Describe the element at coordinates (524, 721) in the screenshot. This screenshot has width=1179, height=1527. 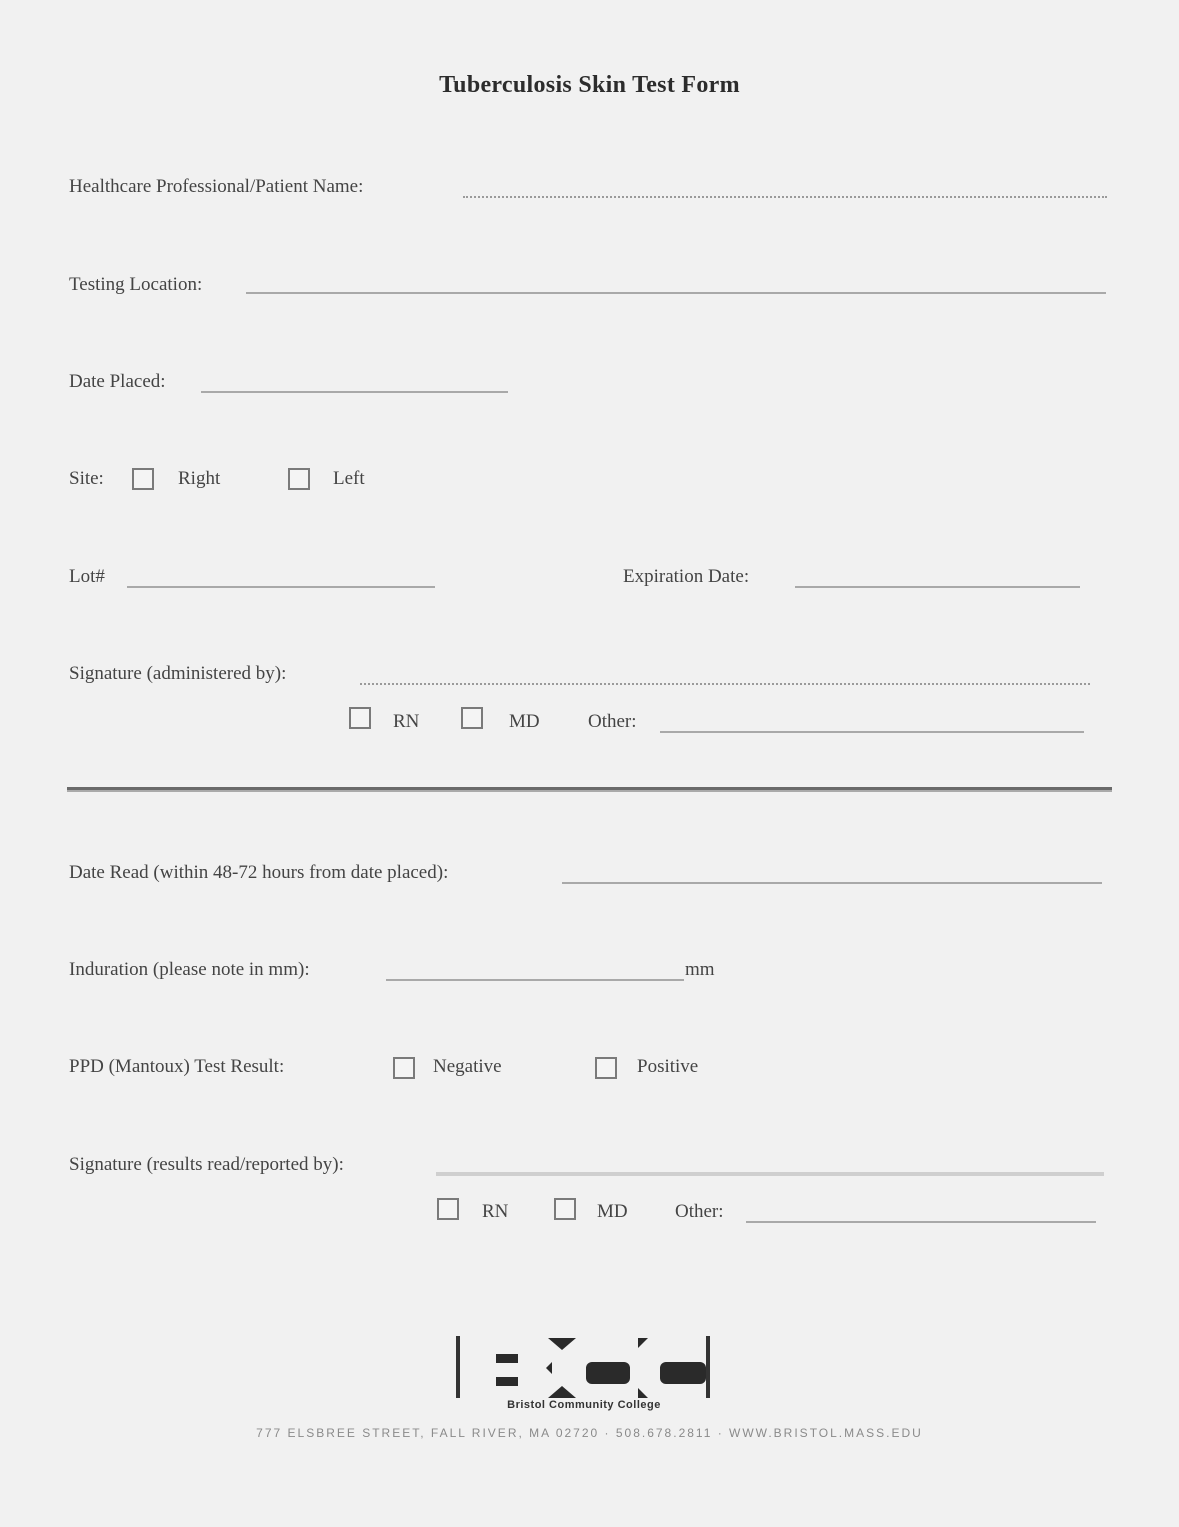
I see `administered-md-label: MD` at that location.